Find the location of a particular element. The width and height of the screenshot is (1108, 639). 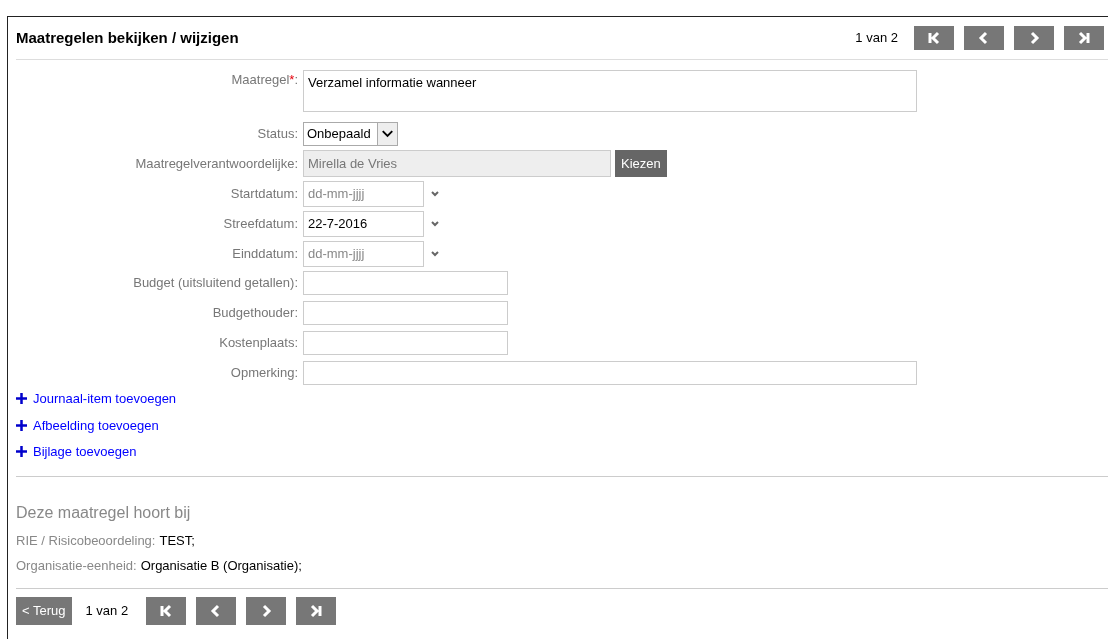

date-field: 22-7-2016 is located at coordinates (363, 224).